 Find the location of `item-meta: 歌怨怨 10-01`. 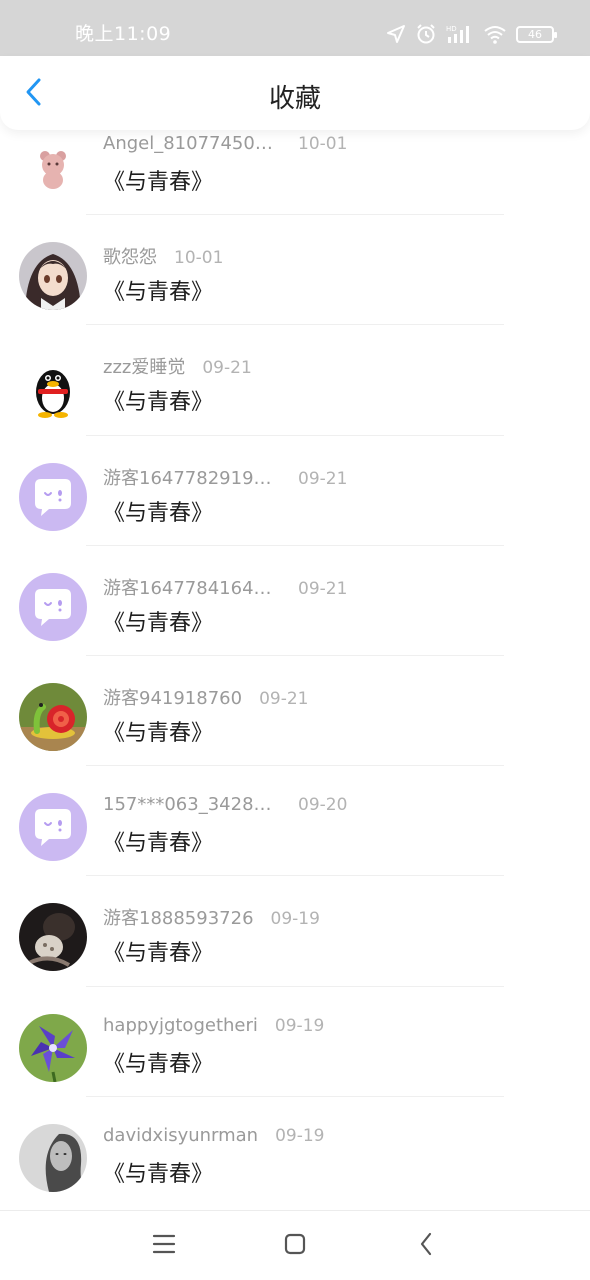

item-meta: 歌怨怨 10-01 is located at coordinates (163, 256).